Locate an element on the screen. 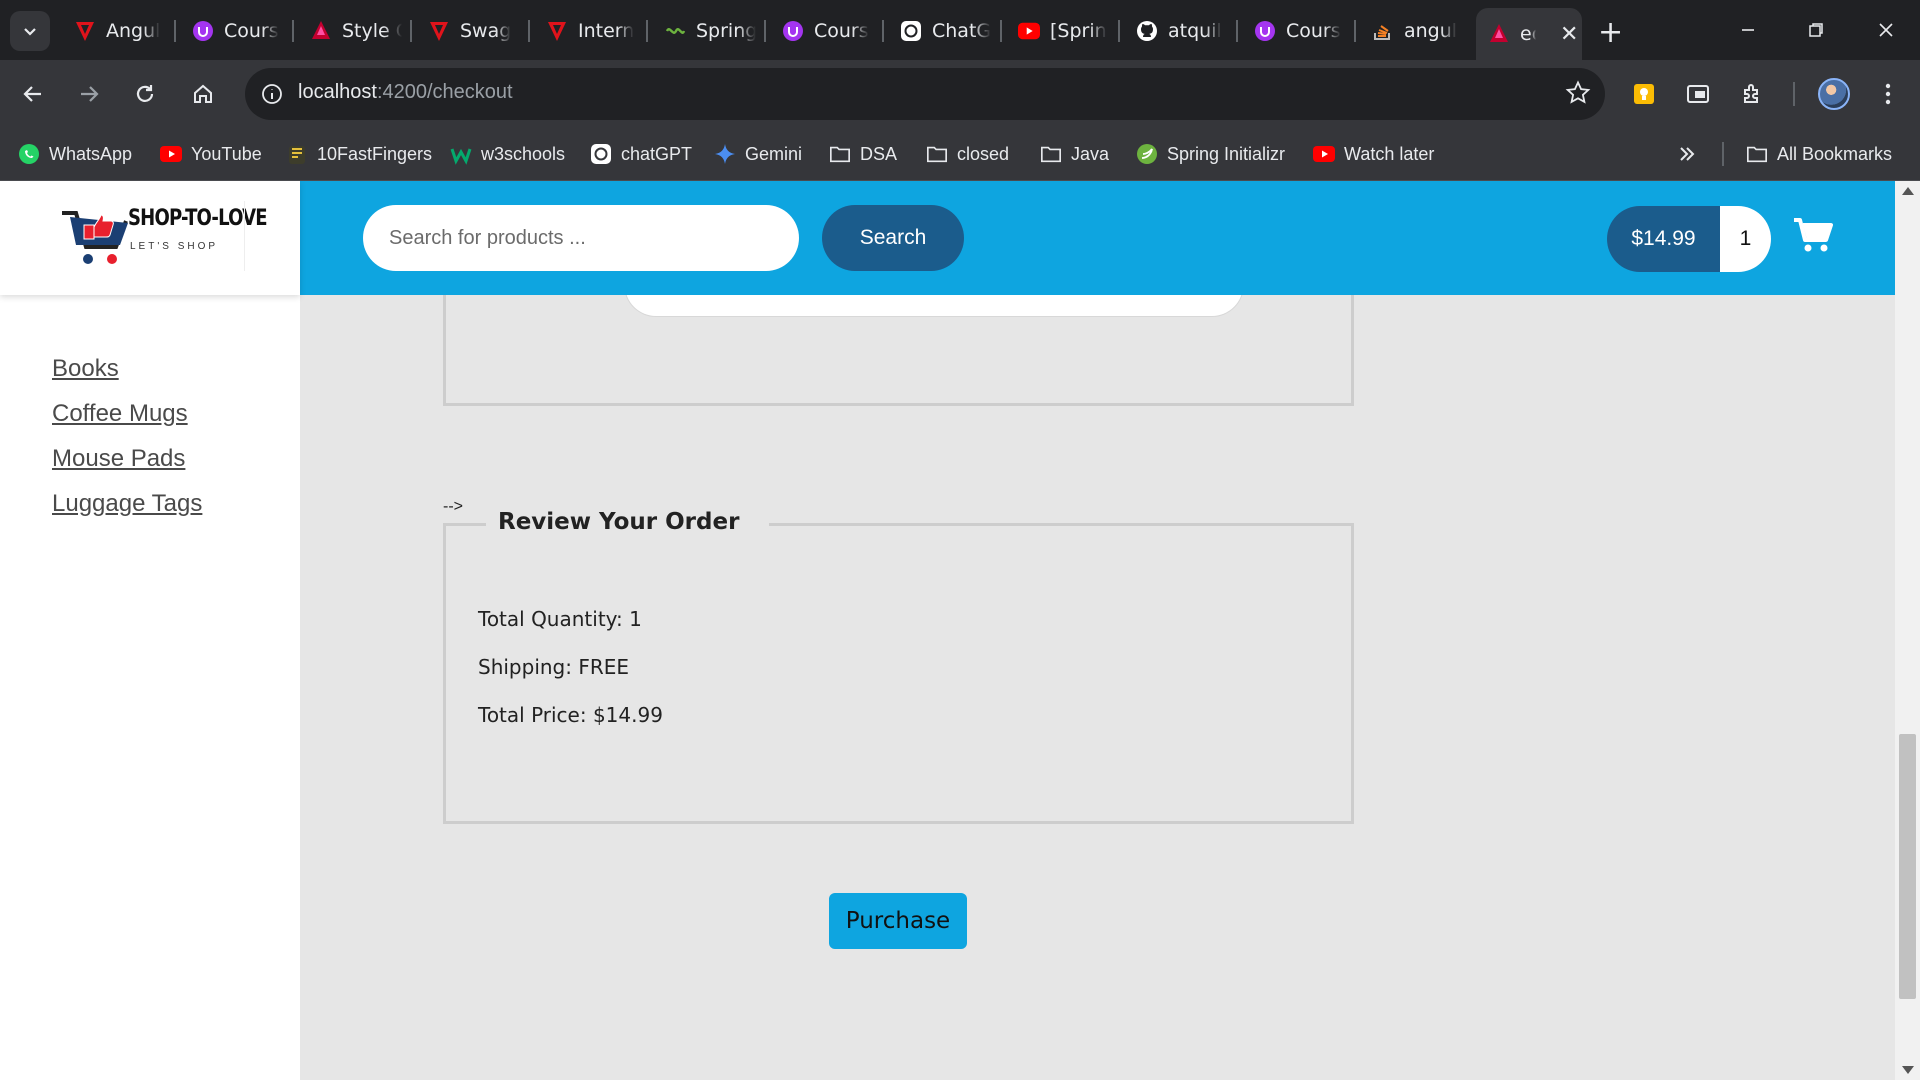 The width and height of the screenshot is (1920, 1080). address-bar: localhost:4200/checkout is located at coordinates (925, 94).